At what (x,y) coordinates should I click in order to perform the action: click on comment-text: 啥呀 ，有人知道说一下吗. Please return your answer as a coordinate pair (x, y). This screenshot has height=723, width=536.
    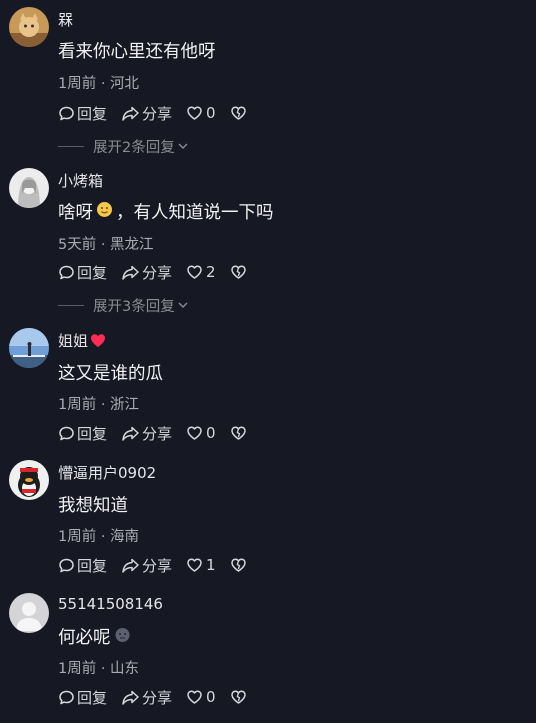
    Looking at the image, I should click on (166, 211).